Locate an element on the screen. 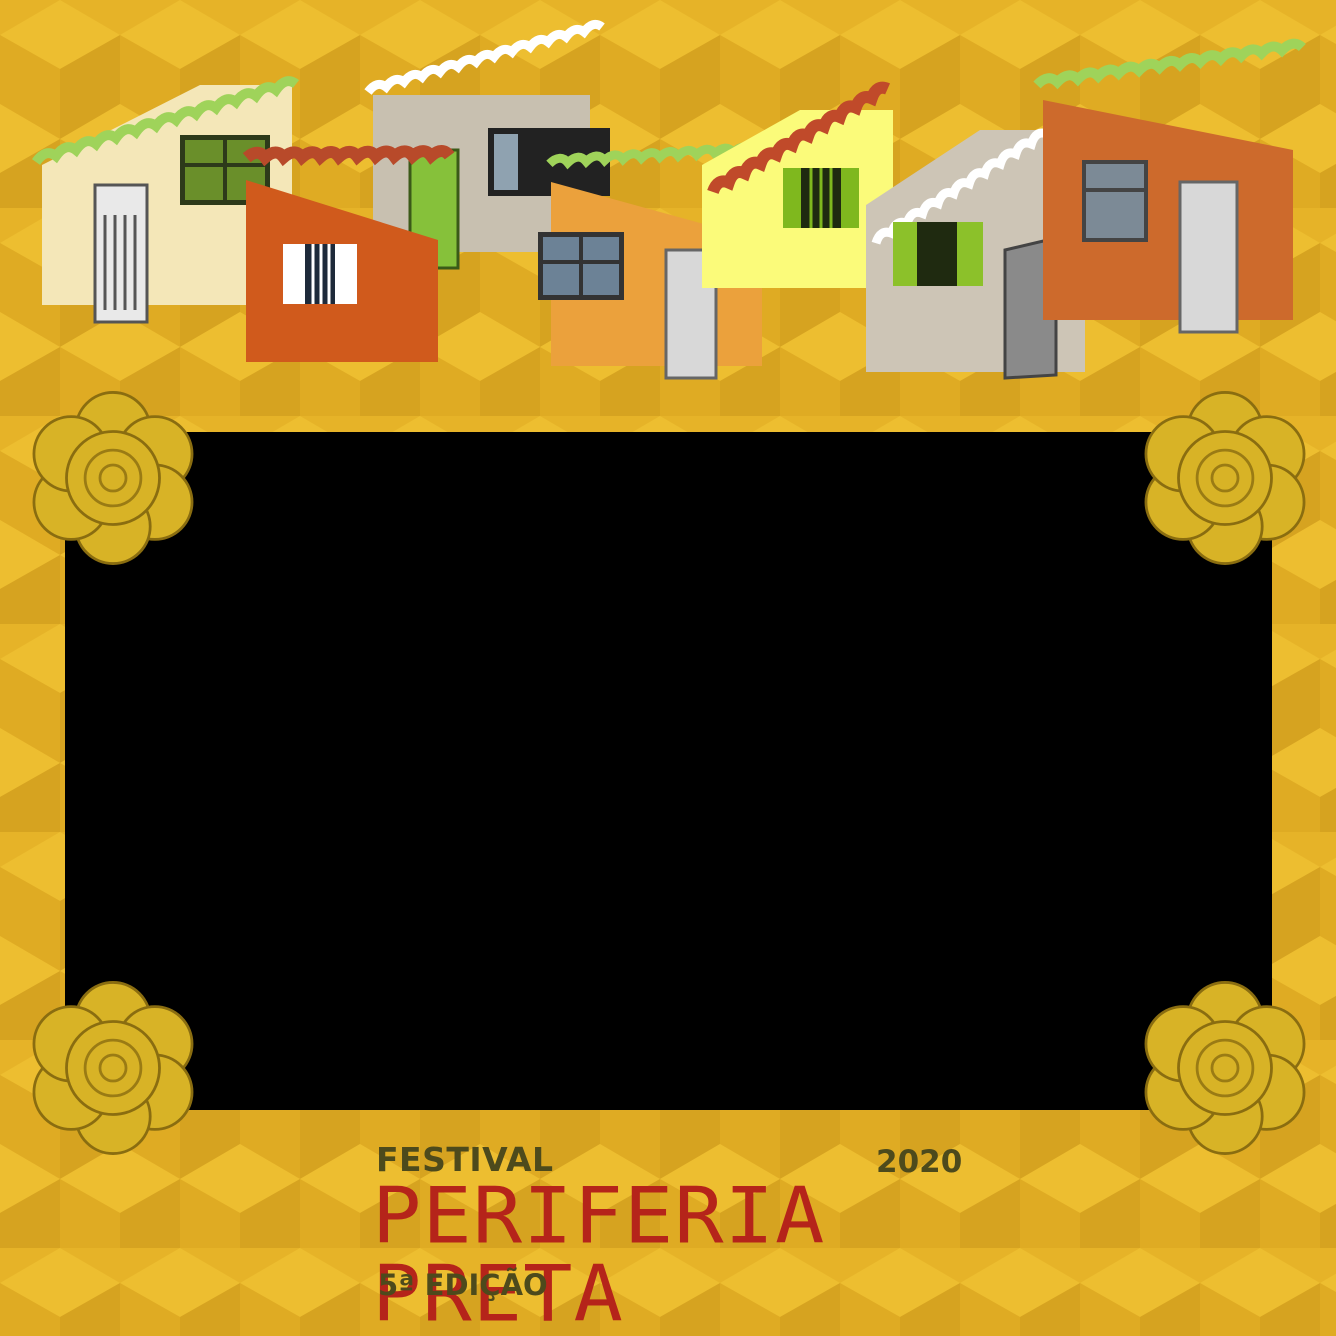 The image size is (1336, 1336). festival-logo: FESTIVAL 2020 PERIFERIA PRETA 5ª EDIÇÃO is located at coordinates (670, 1236).